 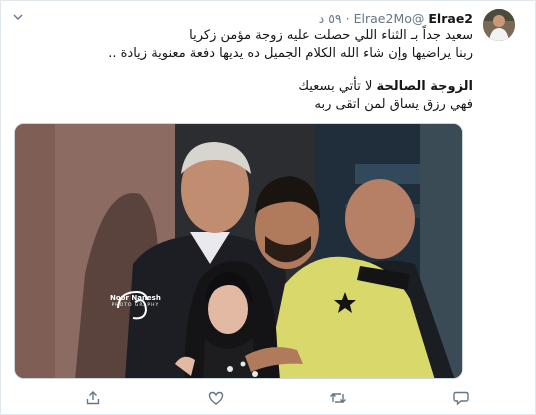 I want to click on tweet-actions, so click(x=268, y=398).